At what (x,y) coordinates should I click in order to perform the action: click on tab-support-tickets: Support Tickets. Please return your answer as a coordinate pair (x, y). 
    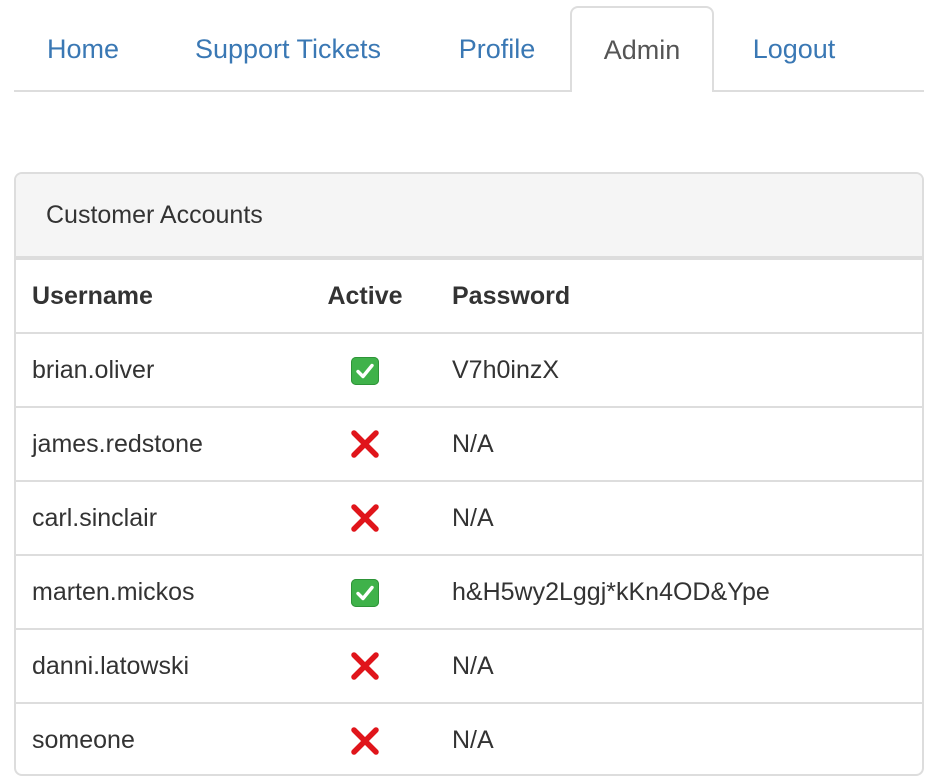
    Looking at the image, I should click on (288, 48).